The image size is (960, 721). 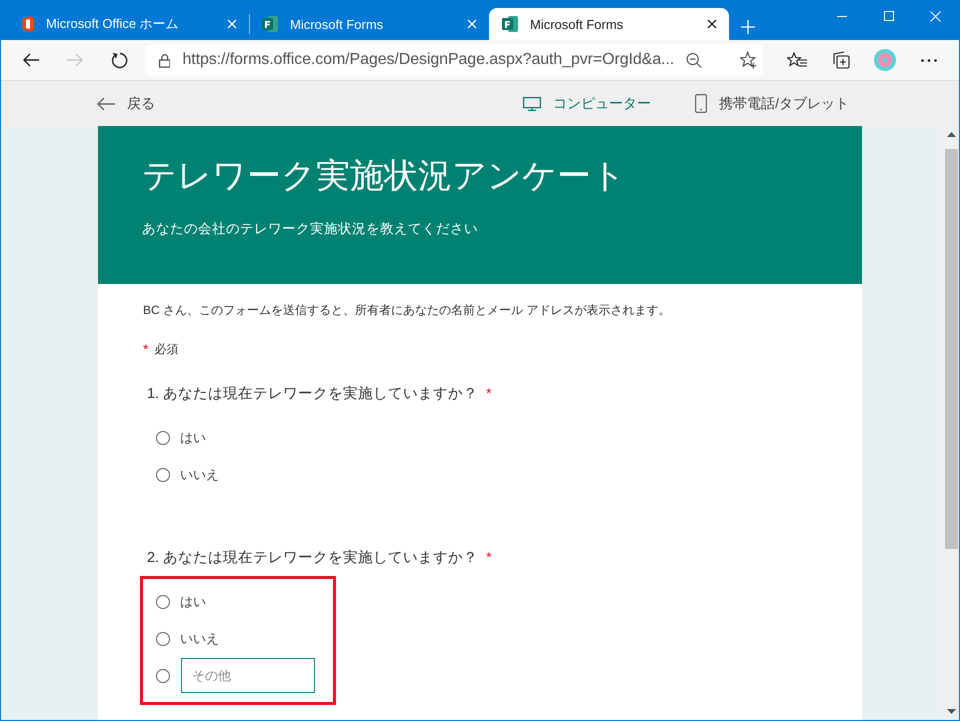 What do you see at coordinates (166, 349) in the screenshot?
I see `required-label: 必須` at bounding box center [166, 349].